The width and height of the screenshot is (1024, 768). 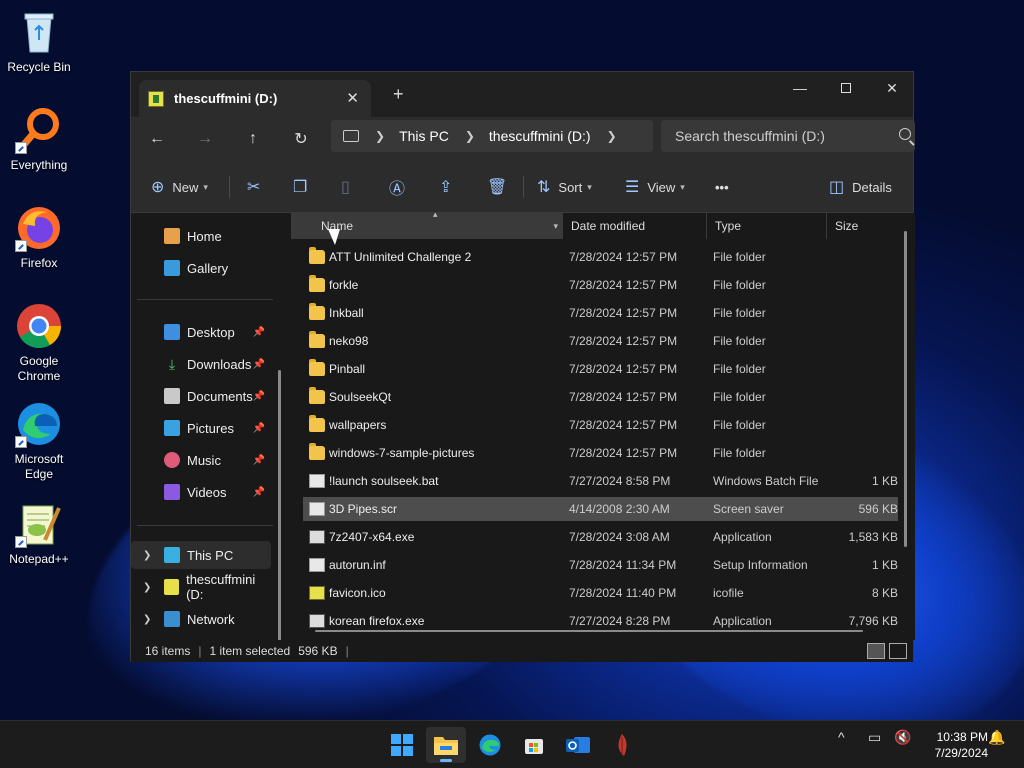 I want to click on table-row: neko98 7/28/2024 12:57 PM File folder, so click(x=600, y=341).